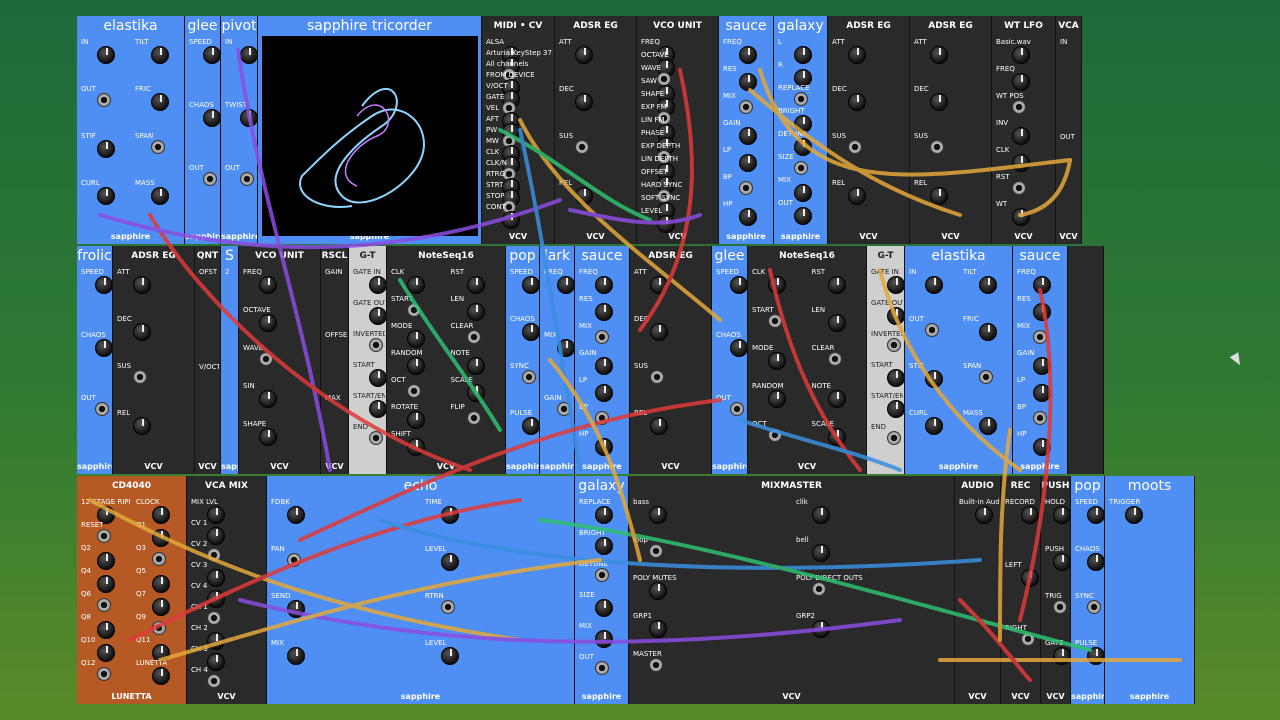 The width and height of the screenshot is (1280, 720). Describe the element at coordinates (1040, 360) in the screenshot. I see `module-sauce: sauce FREQ RES MIX GAIN LP BP HP sapphire` at that location.